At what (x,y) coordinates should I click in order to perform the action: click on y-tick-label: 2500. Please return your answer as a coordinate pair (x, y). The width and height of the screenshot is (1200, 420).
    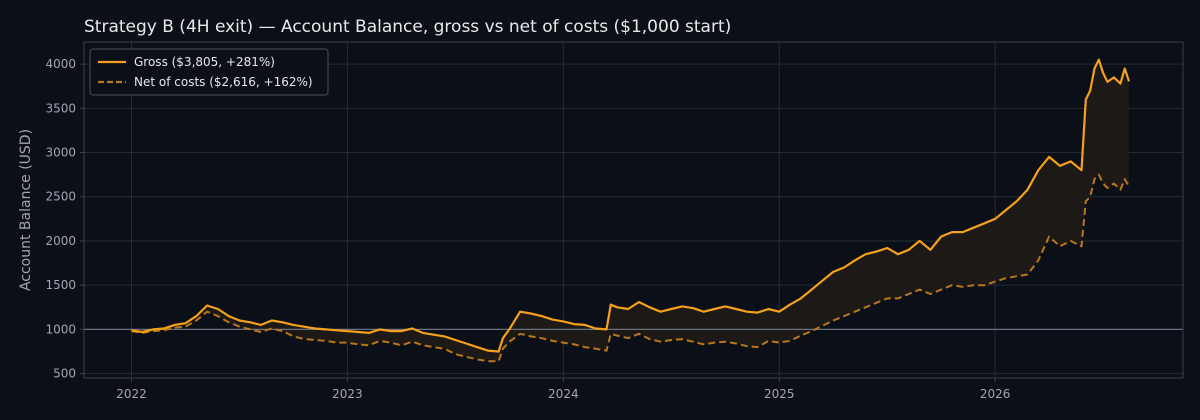
    Looking at the image, I should click on (60, 197).